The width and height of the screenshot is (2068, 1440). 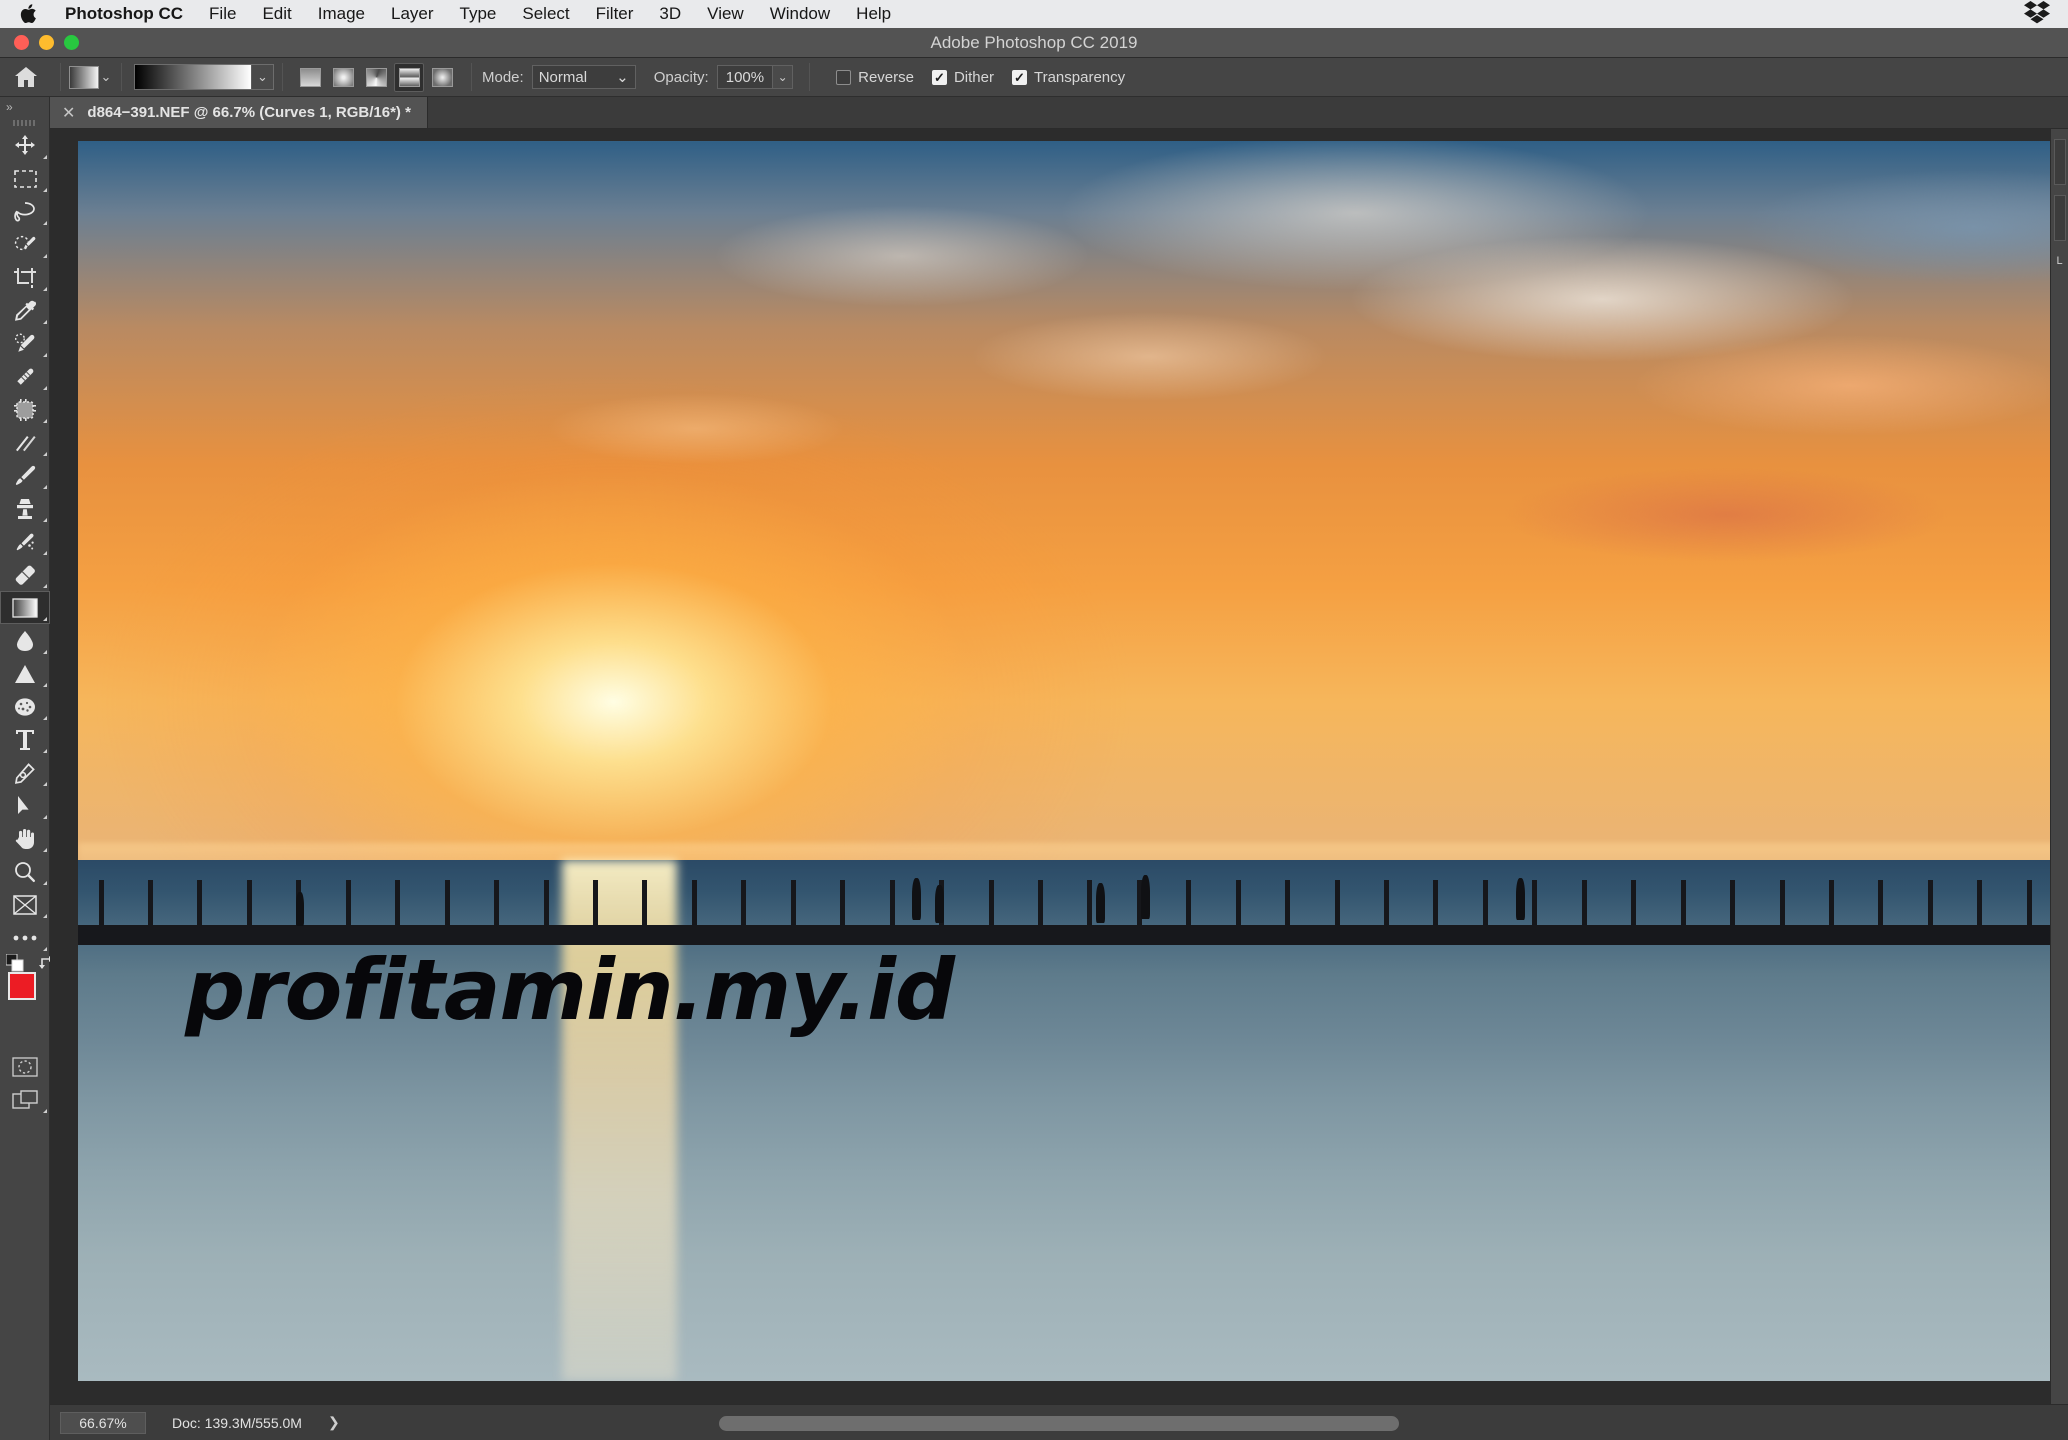 I want to click on red-eye-tool, so click(x=25, y=442).